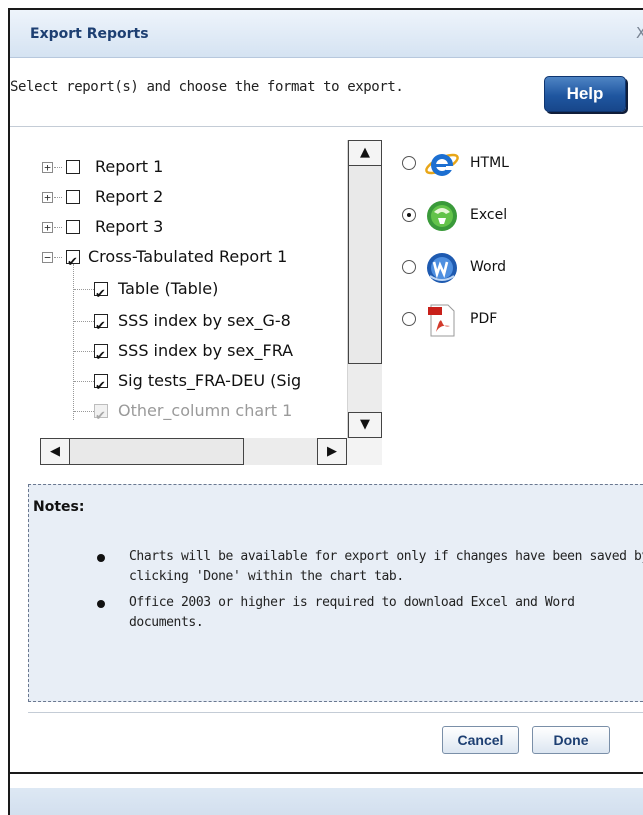 The width and height of the screenshot is (643, 815). I want to click on excel-radio, so click(409, 215).